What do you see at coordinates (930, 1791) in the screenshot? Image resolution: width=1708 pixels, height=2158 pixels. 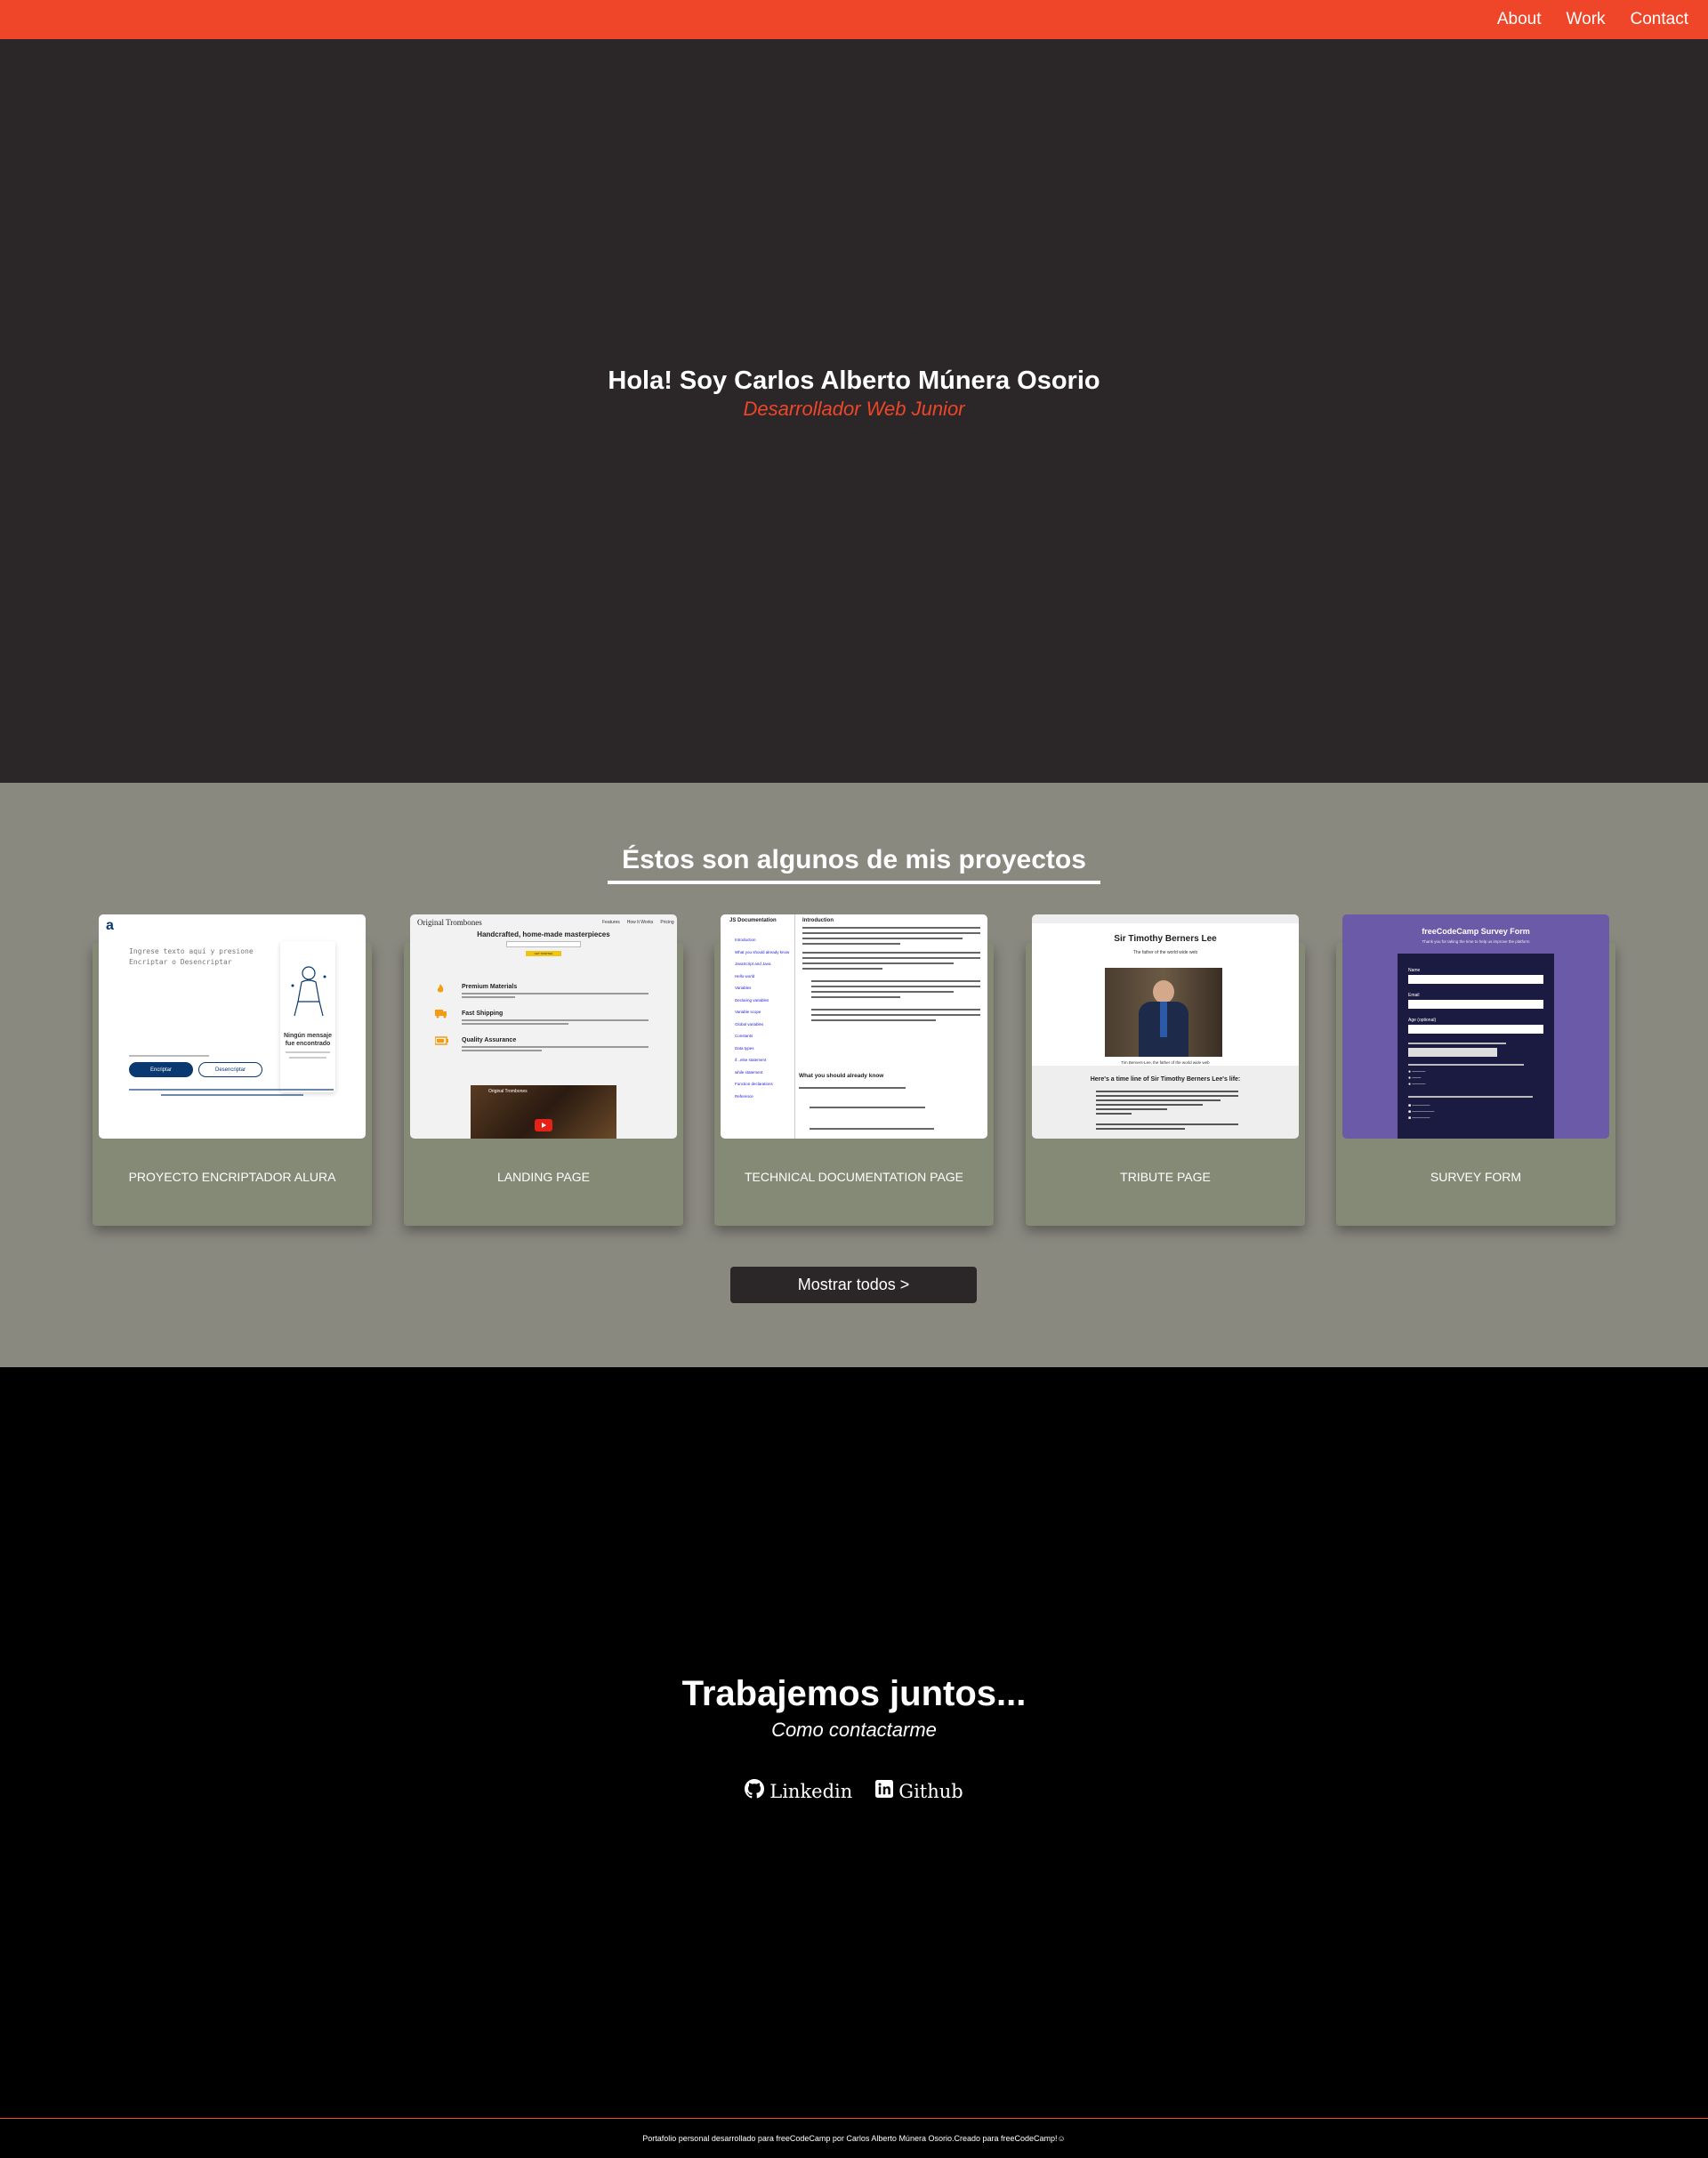 I see `github-label: Github` at bounding box center [930, 1791].